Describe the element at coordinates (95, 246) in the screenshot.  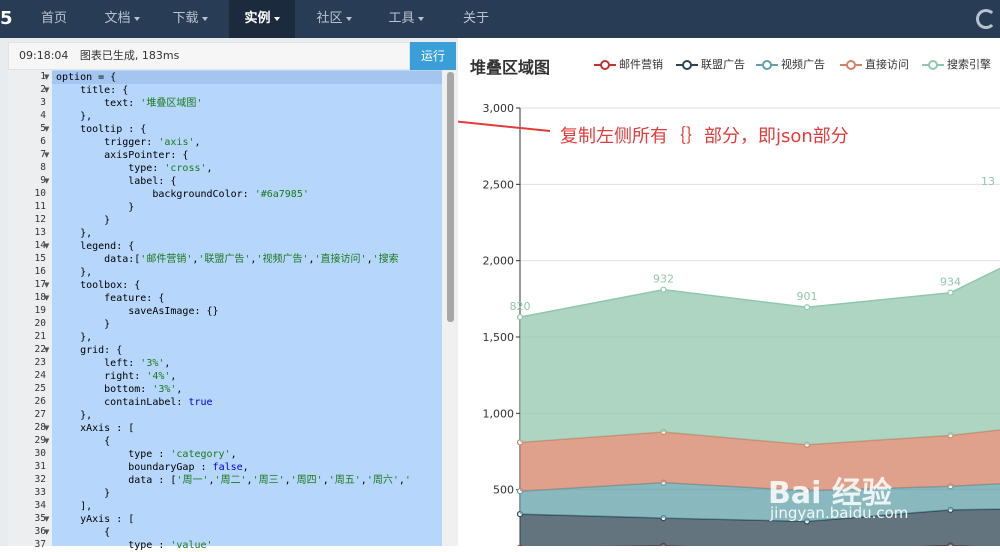
I see `code-line: legend: {` at that location.